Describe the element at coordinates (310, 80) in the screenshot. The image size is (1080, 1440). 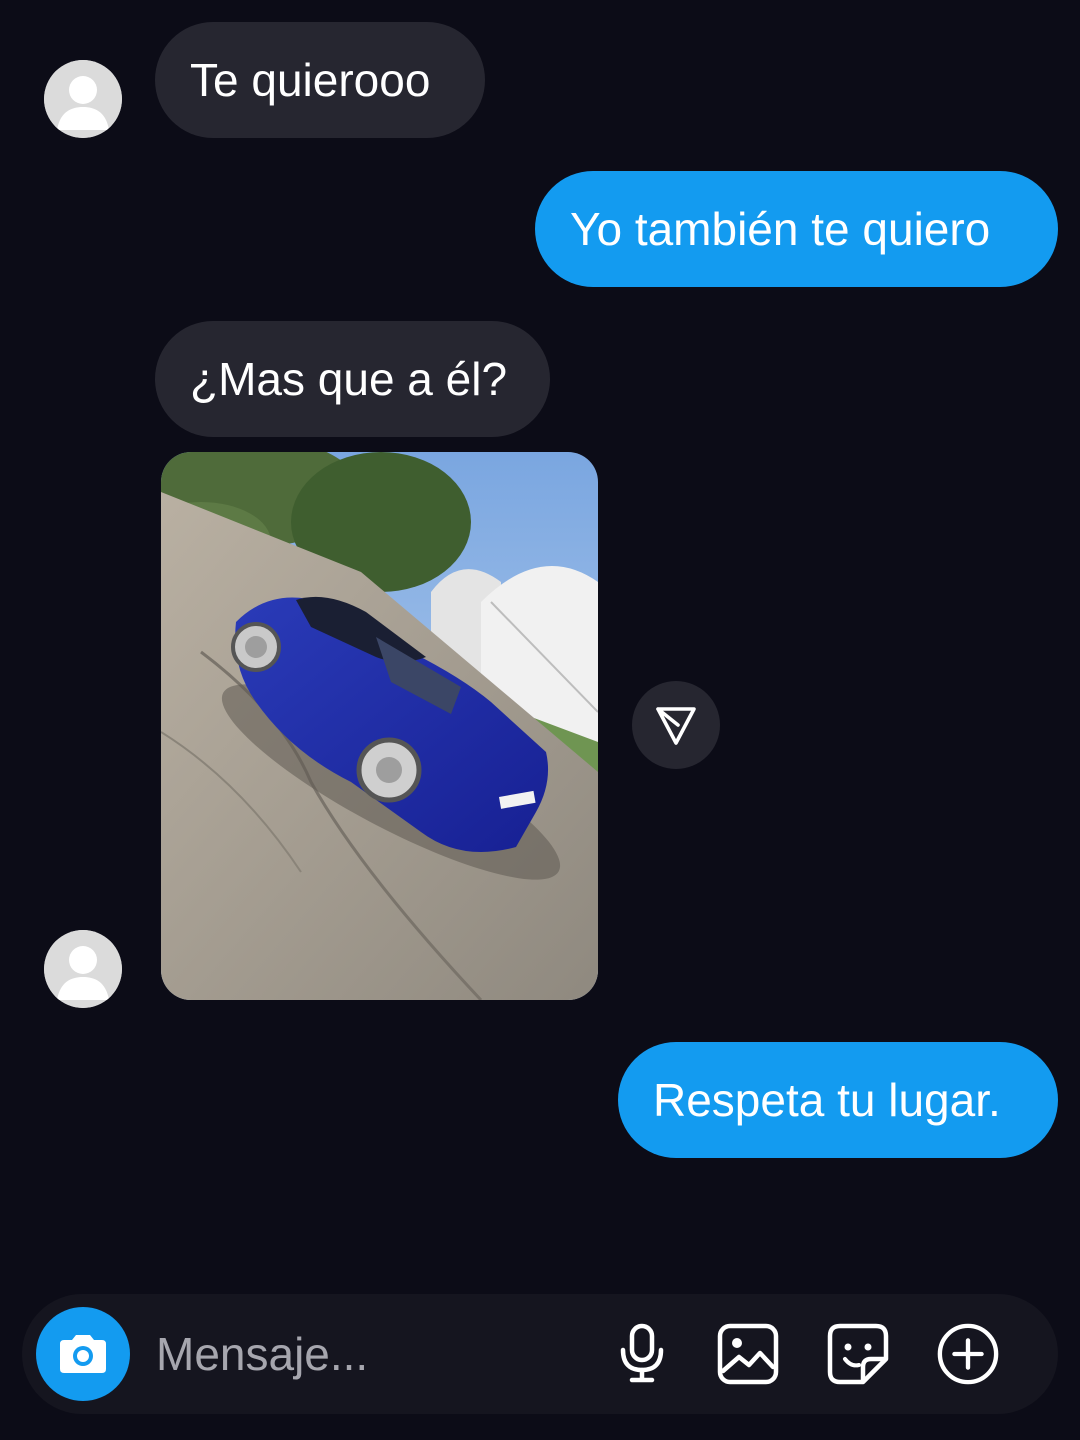
I see `message-text: Te quierooo` at that location.